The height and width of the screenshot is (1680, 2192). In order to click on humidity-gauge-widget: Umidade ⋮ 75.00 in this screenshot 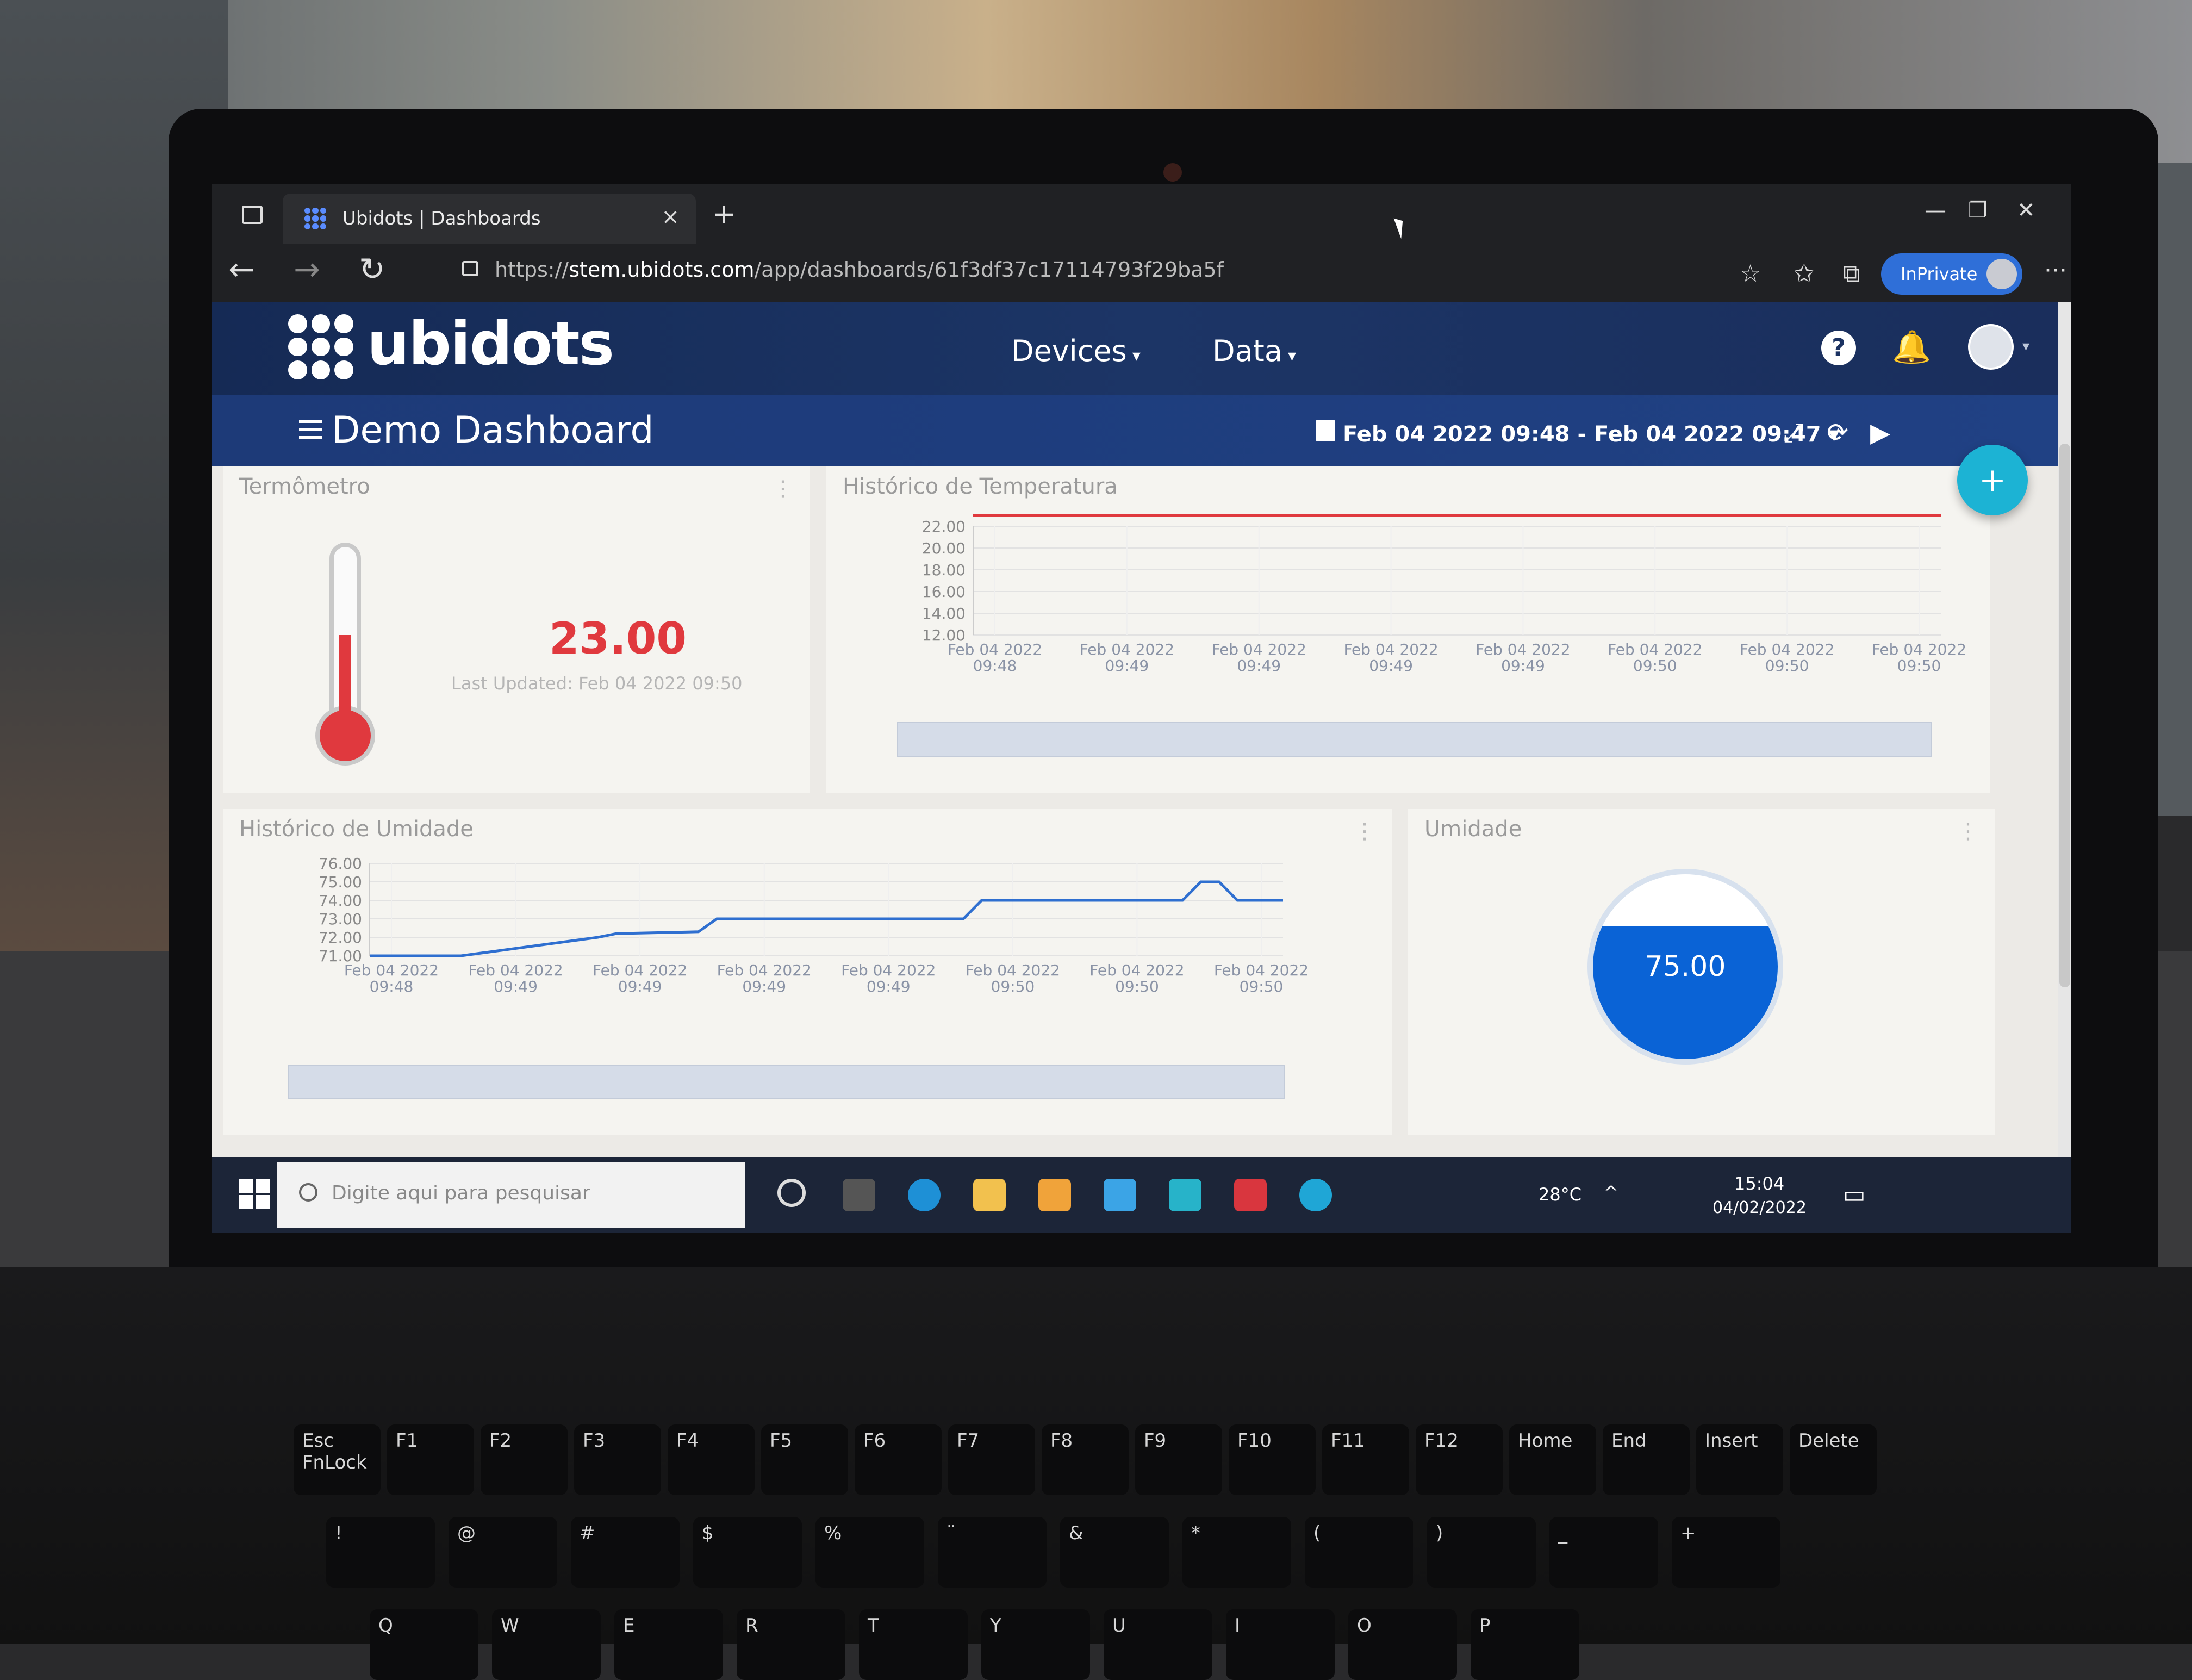, I will do `click(1701, 972)`.